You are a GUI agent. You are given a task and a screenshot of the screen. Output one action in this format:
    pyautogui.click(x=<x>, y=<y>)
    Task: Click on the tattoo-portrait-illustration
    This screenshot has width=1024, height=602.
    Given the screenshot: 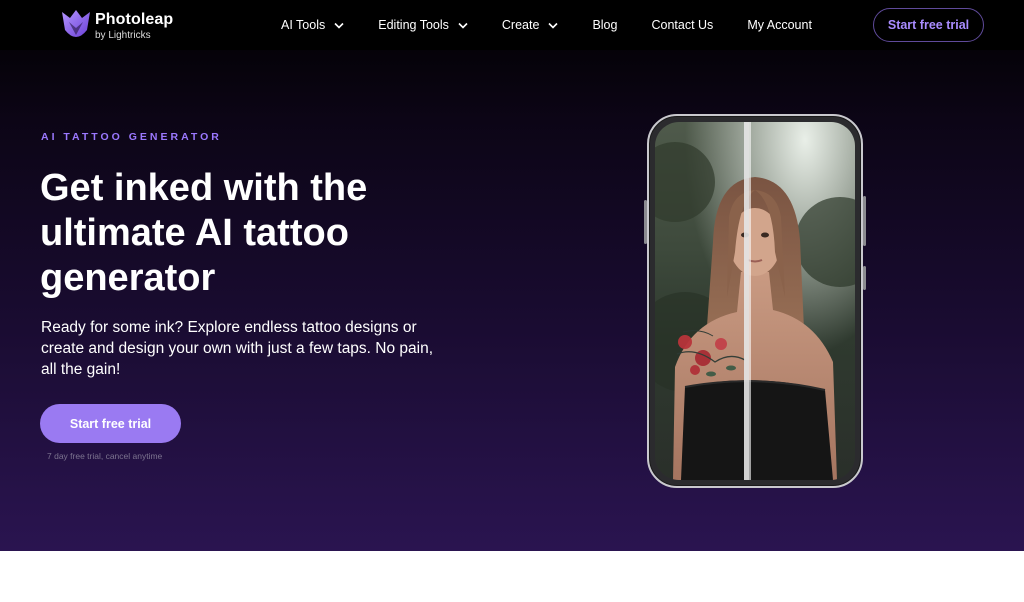 What is the action you would take?
    pyautogui.click(x=755, y=301)
    